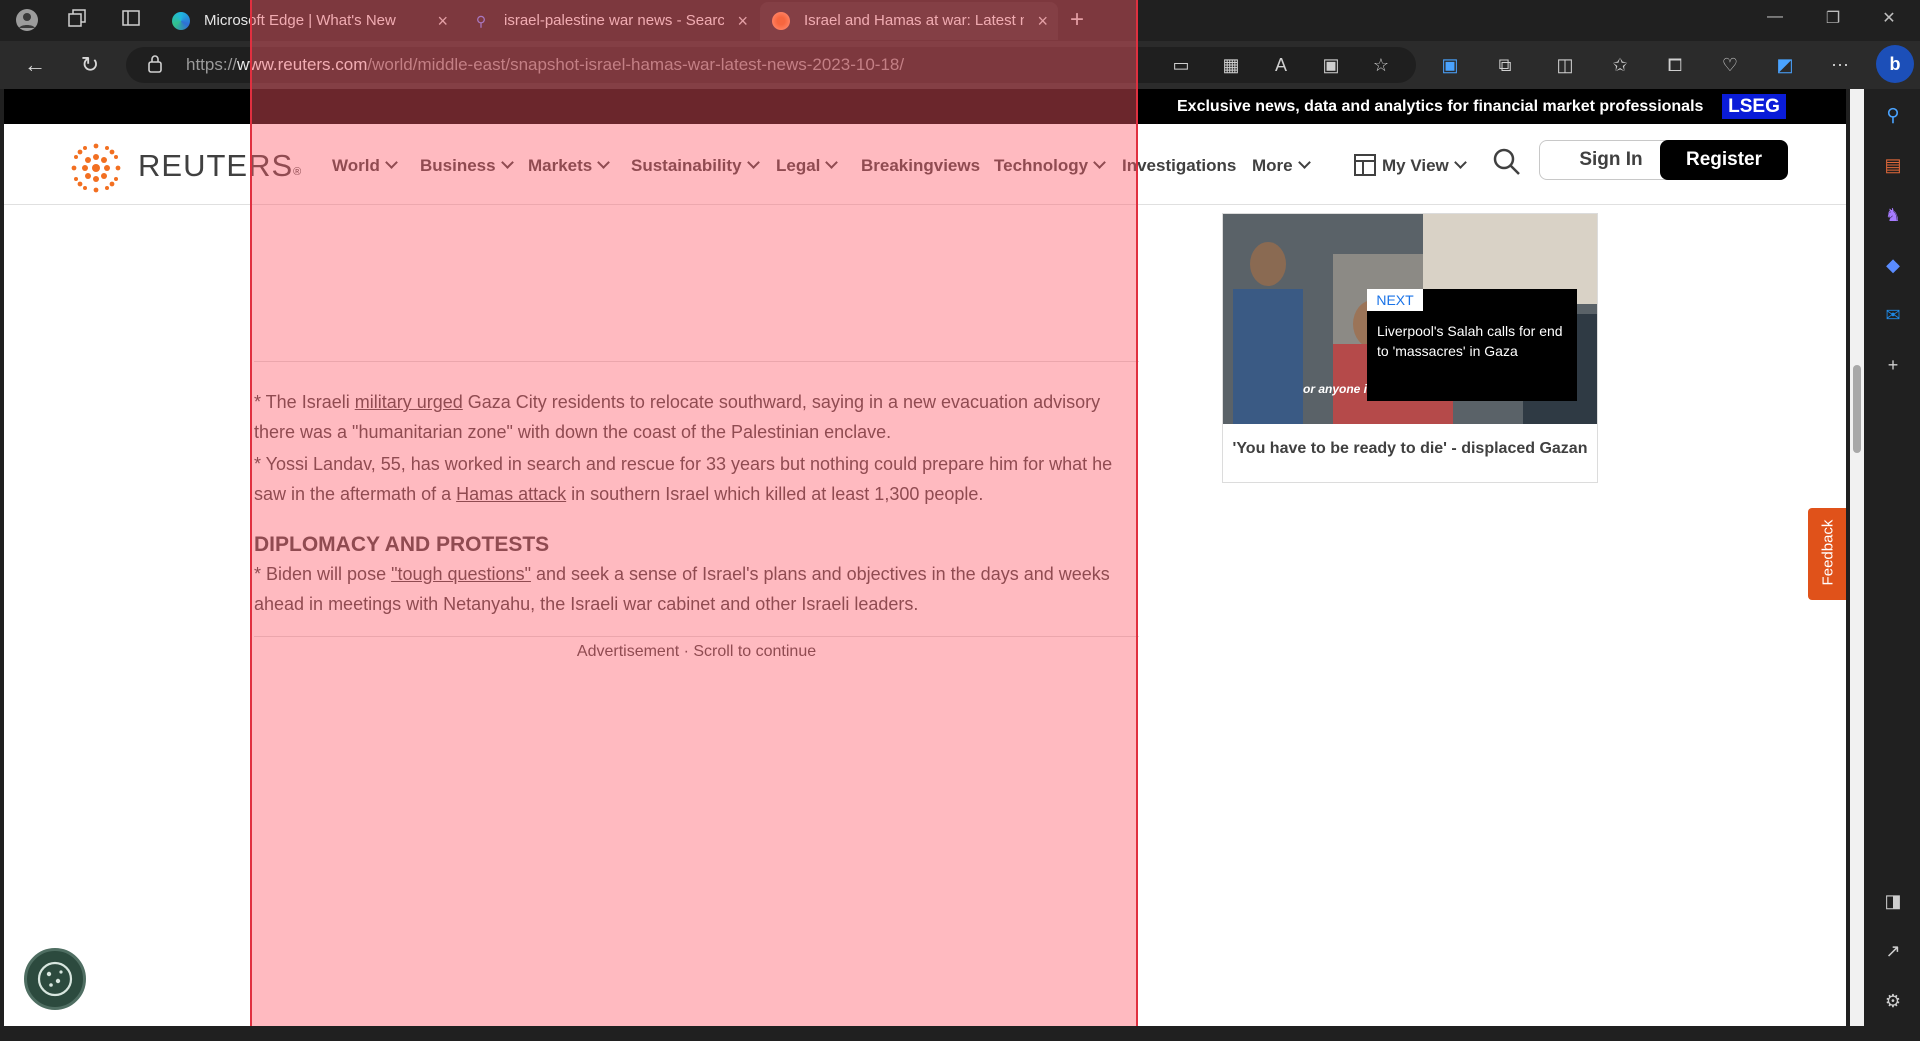  I want to click on nav-label: Sustainability, so click(686, 165).